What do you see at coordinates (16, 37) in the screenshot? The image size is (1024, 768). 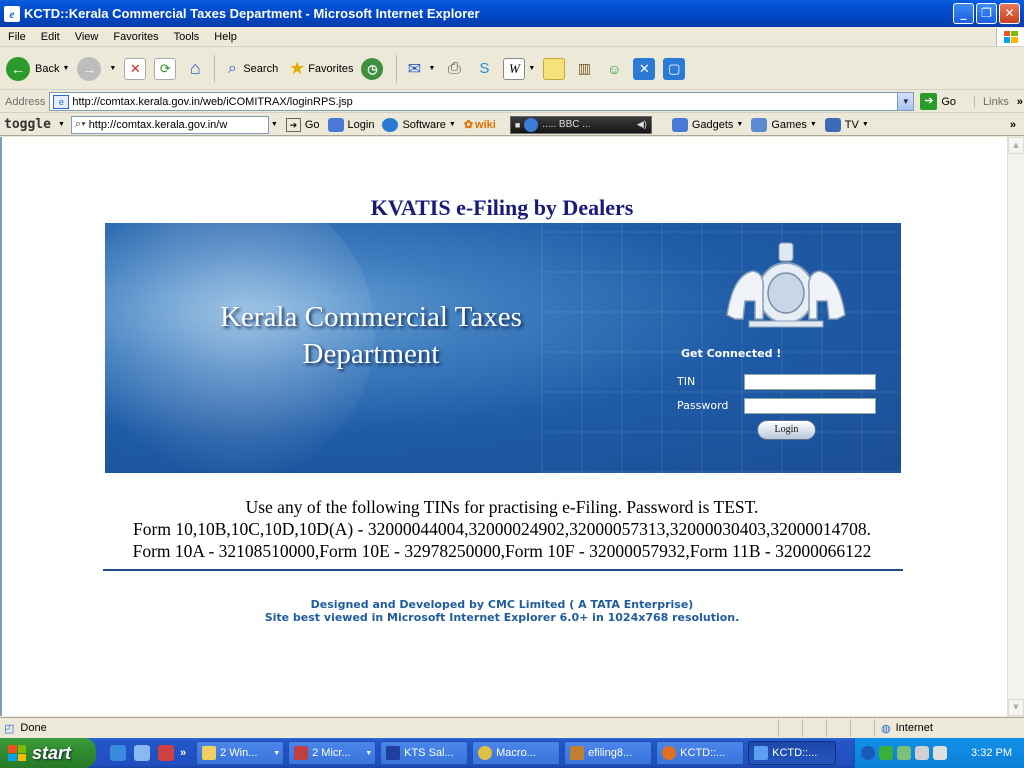 I see `menu-file: File` at bounding box center [16, 37].